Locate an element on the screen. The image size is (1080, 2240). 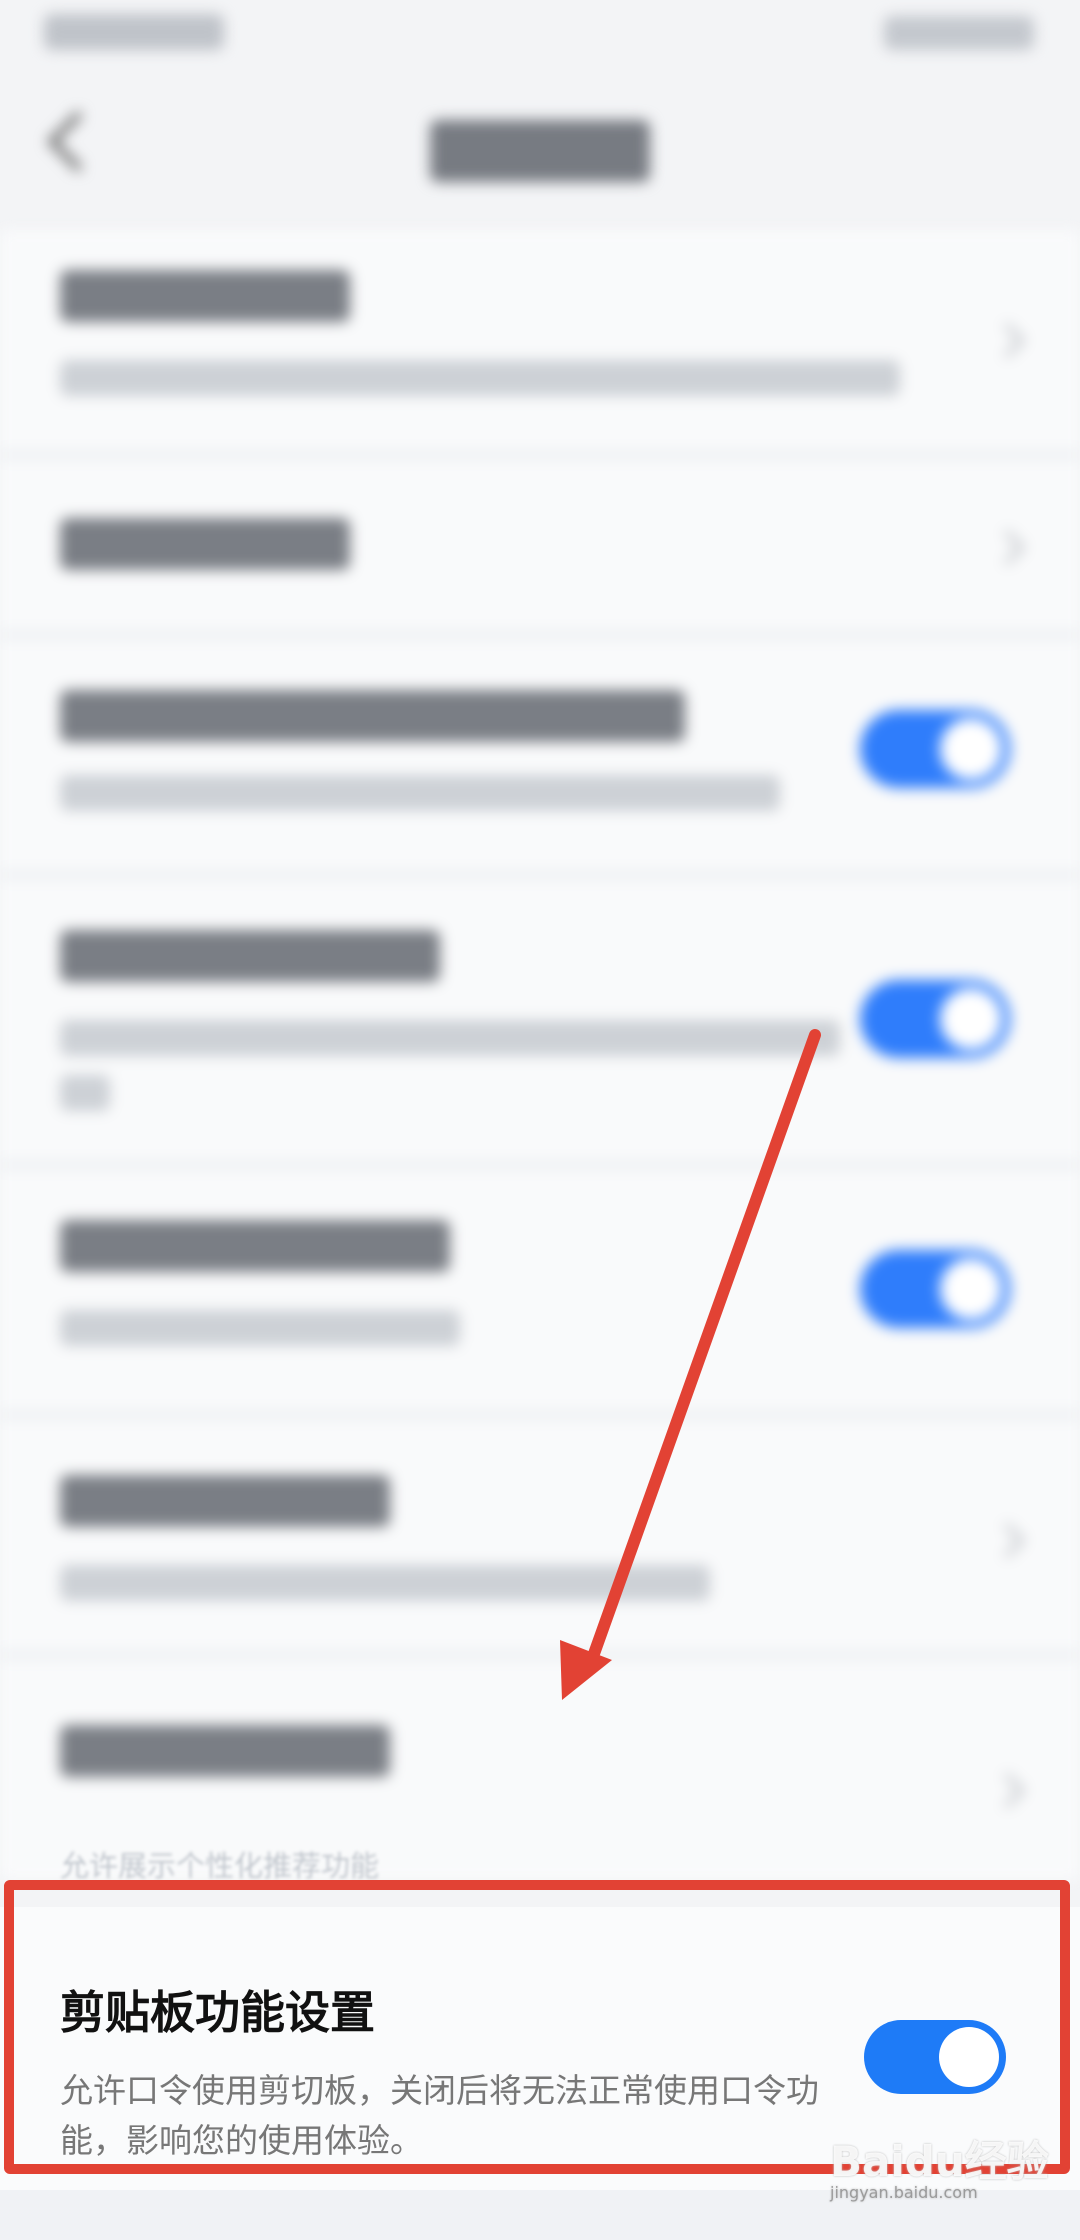
watermark-logo: Baidu经验 jingyan.baidu.com is located at coordinates (939, 2165).